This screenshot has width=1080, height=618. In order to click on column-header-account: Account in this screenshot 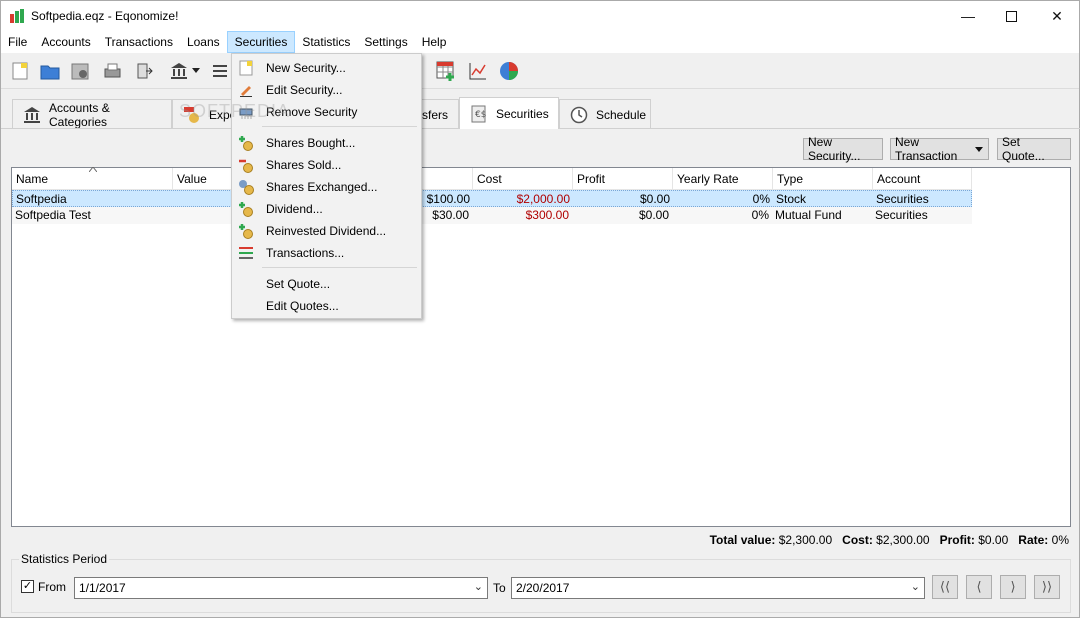, I will do `click(922, 179)`.